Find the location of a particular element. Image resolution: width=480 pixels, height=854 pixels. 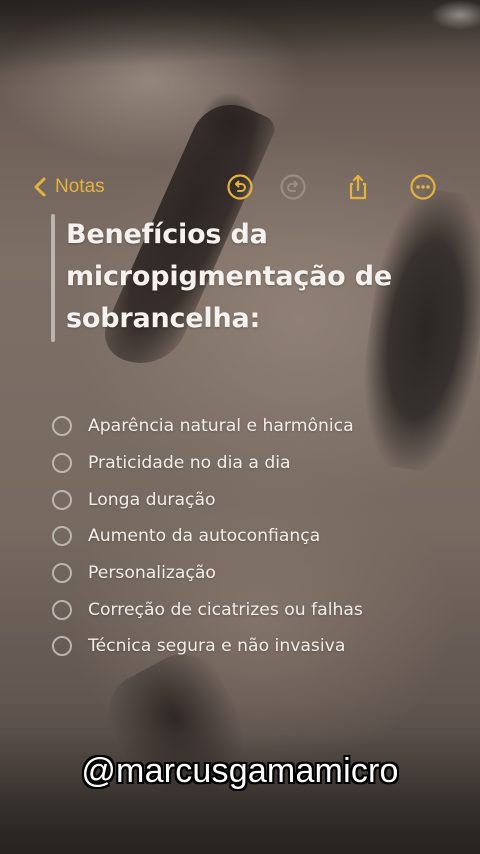

checklist-item-label: Praticidade no dia a dia is located at coordinates (189, 463).